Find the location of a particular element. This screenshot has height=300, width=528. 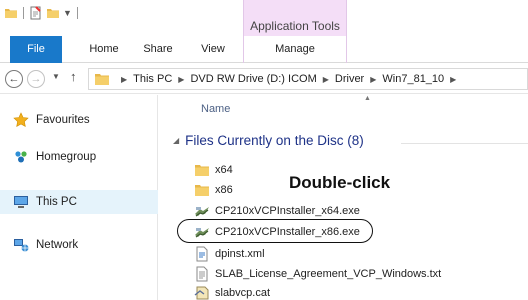

sidebar-item-label: Homegroup is located at coordinates (66, 157).